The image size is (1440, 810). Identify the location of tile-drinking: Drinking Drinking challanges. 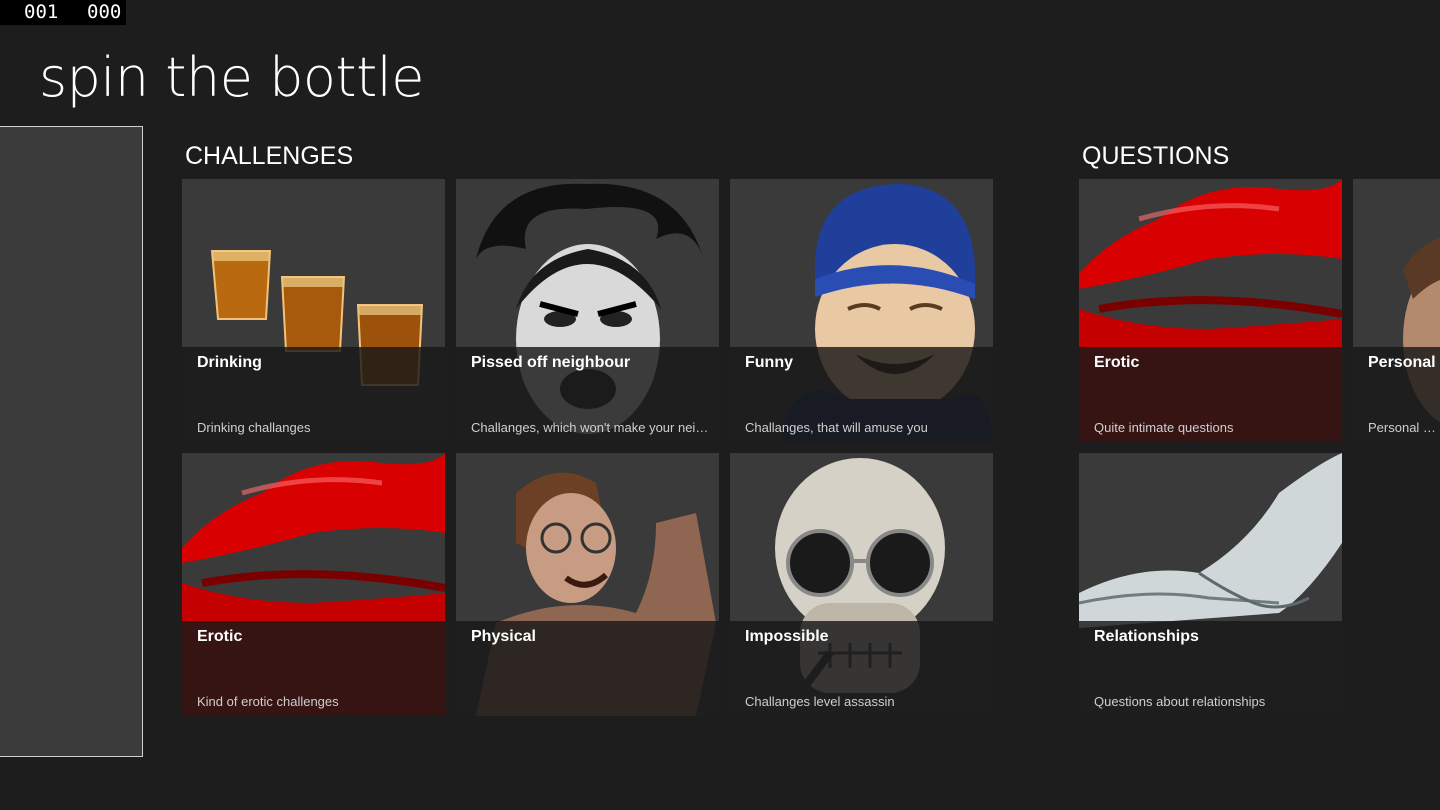
(313, 310).